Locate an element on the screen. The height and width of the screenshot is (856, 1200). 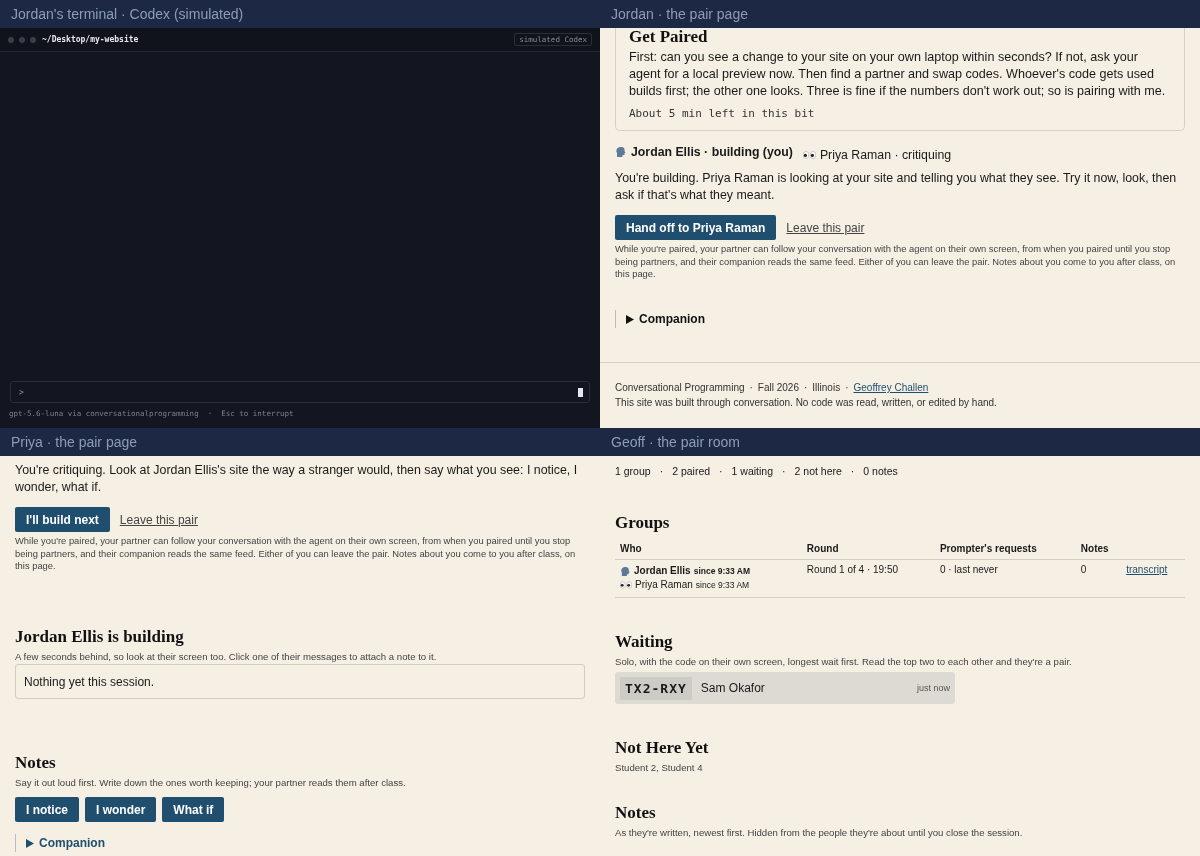
role-label: Jordan Ellis · building (you) is located at coordinates (712, 152).